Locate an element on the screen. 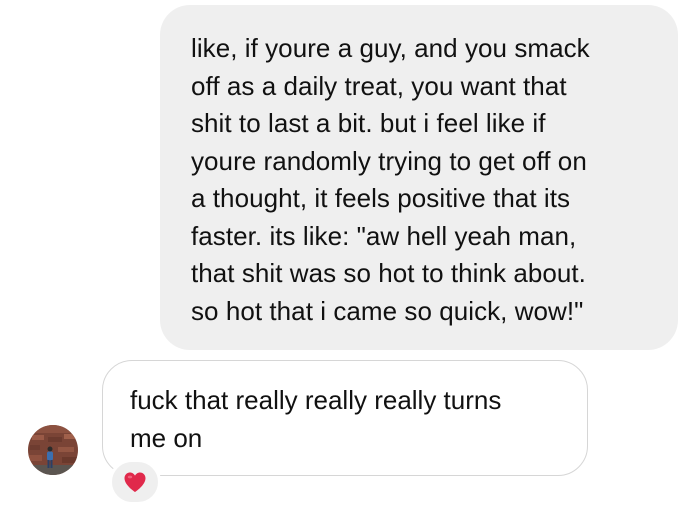 The width and height of the screenshot is (700, 509). sender-avatar is located at coordinates (53, 450).